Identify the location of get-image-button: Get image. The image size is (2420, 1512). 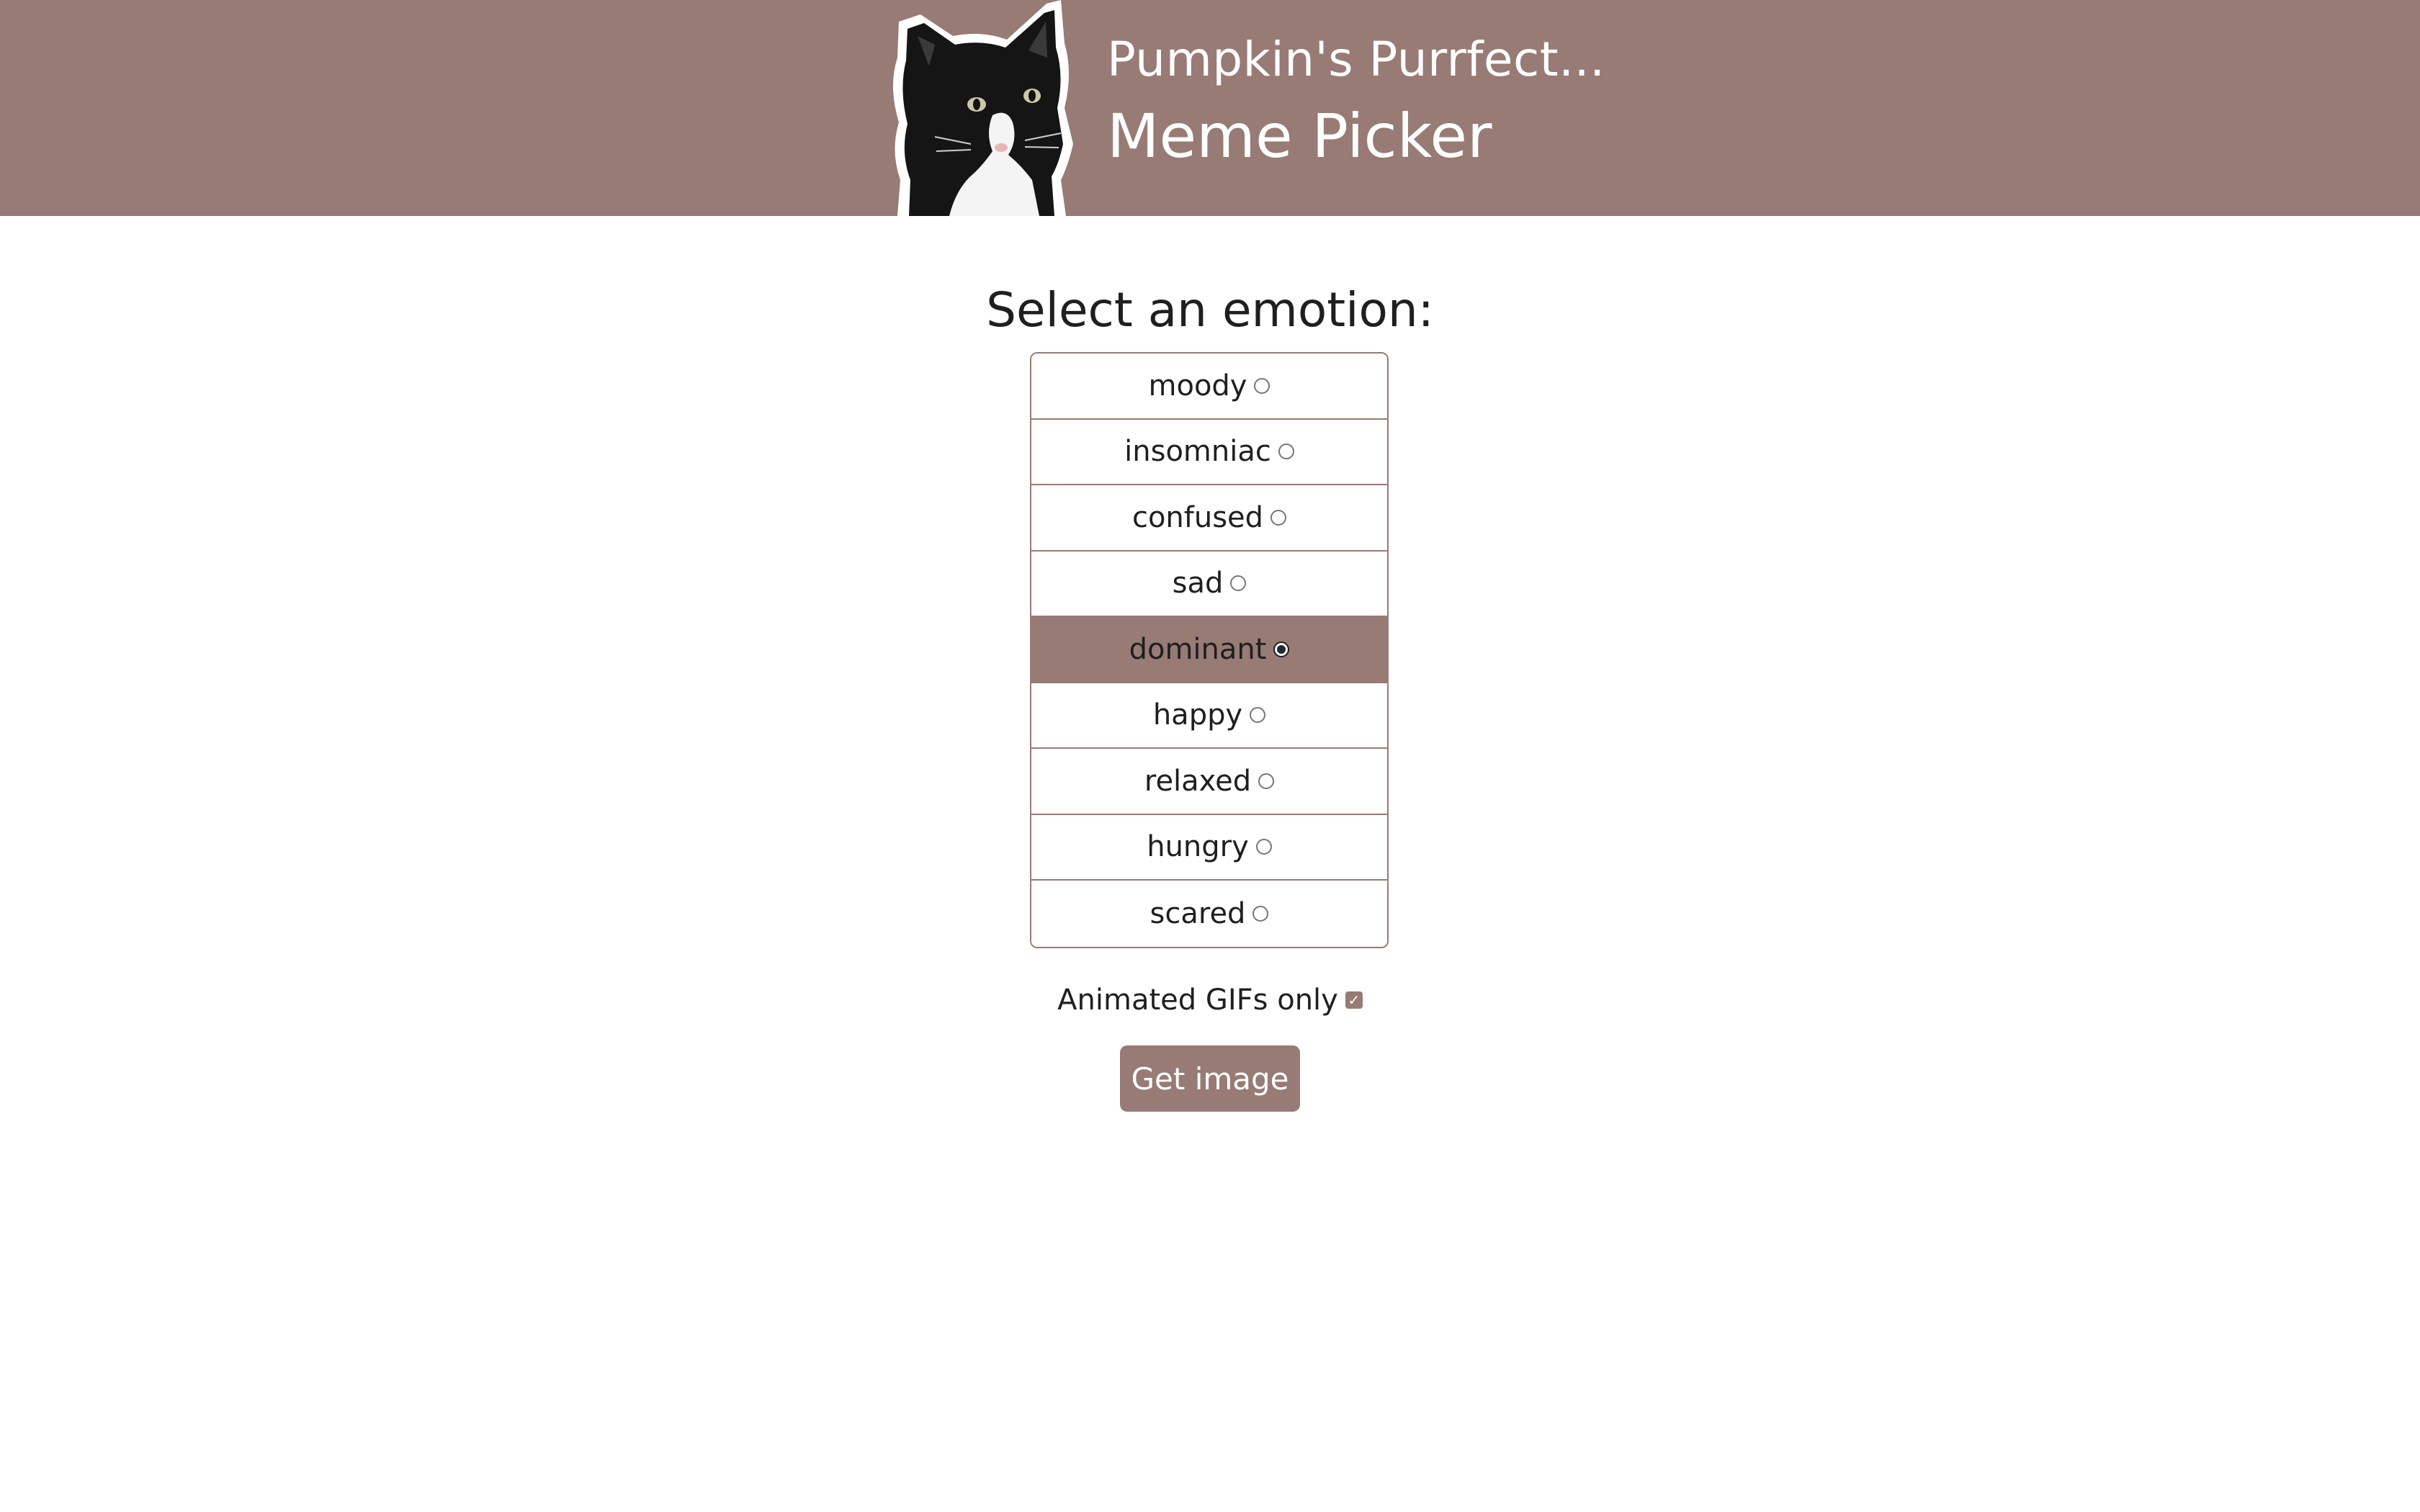
(1210, 1078).